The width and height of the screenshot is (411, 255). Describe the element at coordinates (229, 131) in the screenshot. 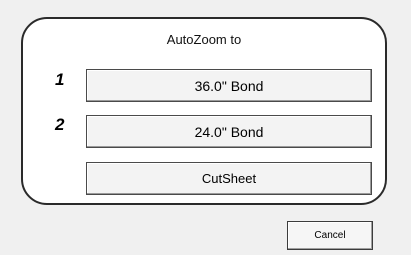

I see `zoom-24-bond-button: 24.0" Bond` at that location.